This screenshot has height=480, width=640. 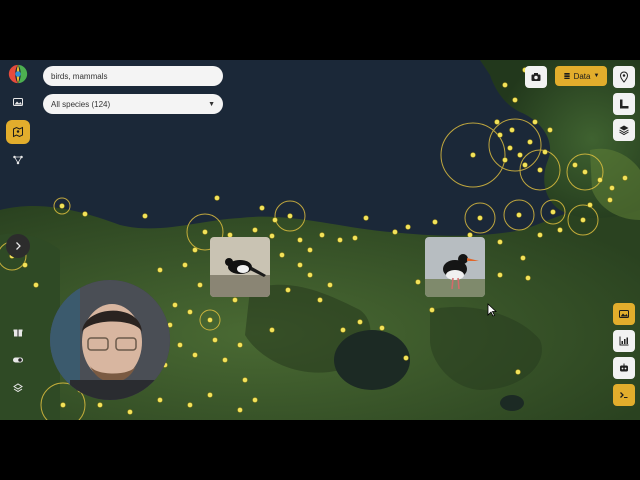 I want to click on magpie-photo-icon, so click(x=240, y=267).